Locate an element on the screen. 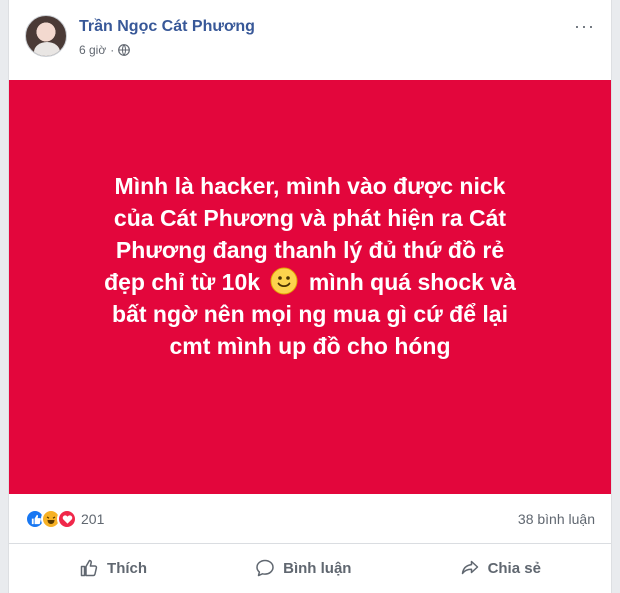  post-time: 6 giờ is located at coordinates (92, 50).